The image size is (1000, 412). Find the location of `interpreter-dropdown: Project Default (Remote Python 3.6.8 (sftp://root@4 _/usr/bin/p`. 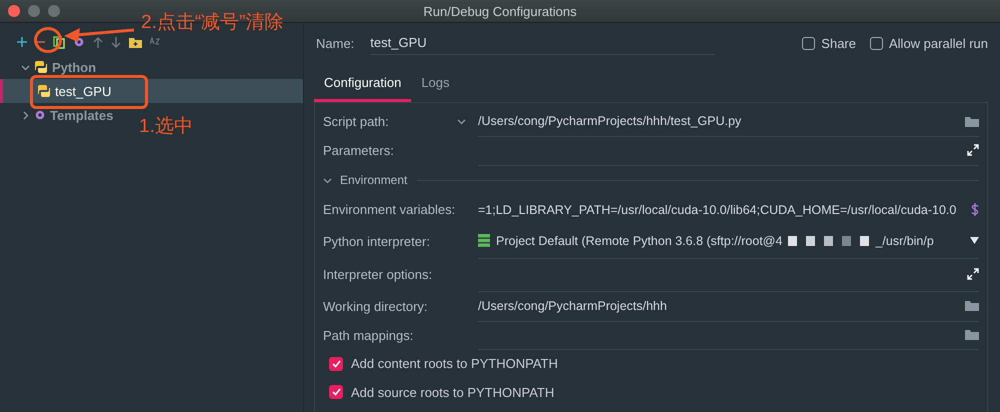

interpreter-dropdown: Project Default (Remote Python 3.6.8 (sftp://root@4 _/usr/bin/p is located at coordinates (728, 241).